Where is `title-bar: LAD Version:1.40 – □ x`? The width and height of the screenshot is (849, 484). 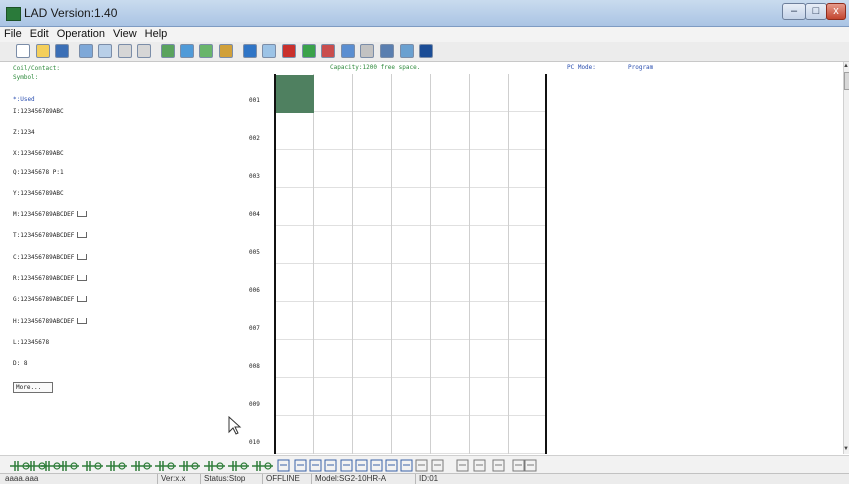 title-bar: LAD Version:1.40 – □ x is located at coordinates (424, 13).